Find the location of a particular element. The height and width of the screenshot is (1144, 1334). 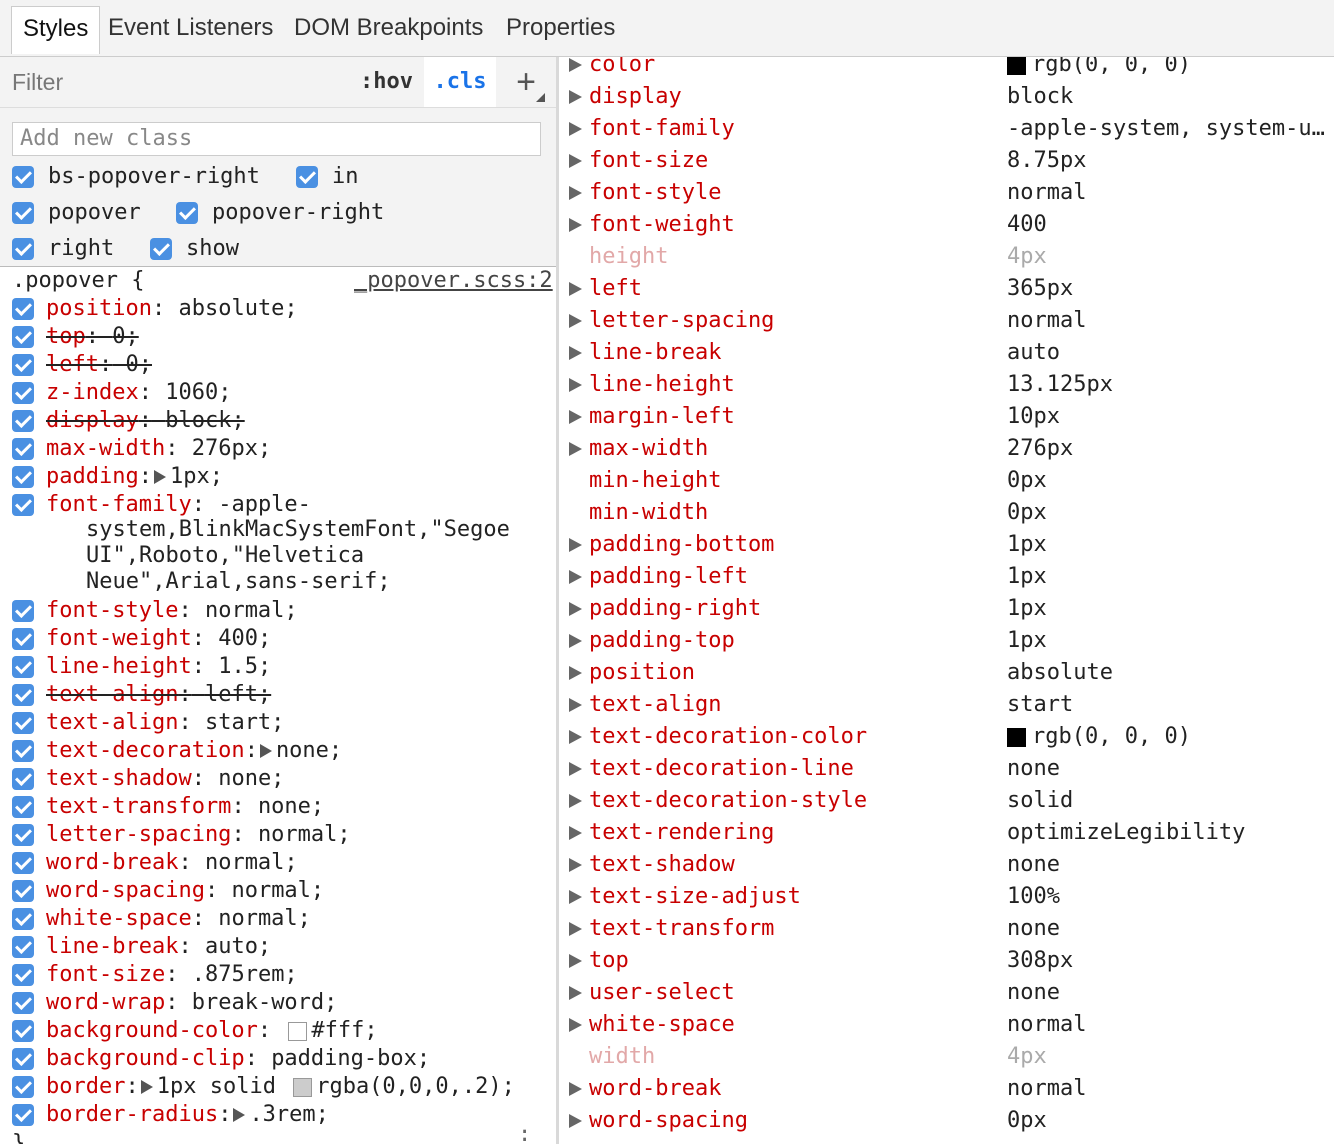

property-name: top is located at coordinates (66, 336).